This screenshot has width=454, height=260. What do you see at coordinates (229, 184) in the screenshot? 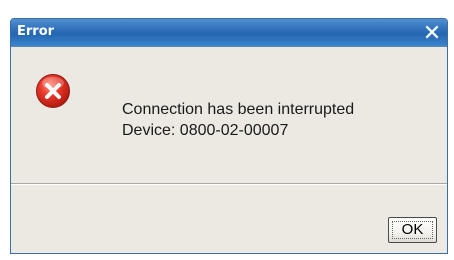
I see `separator` at bounding box center [229, 184].